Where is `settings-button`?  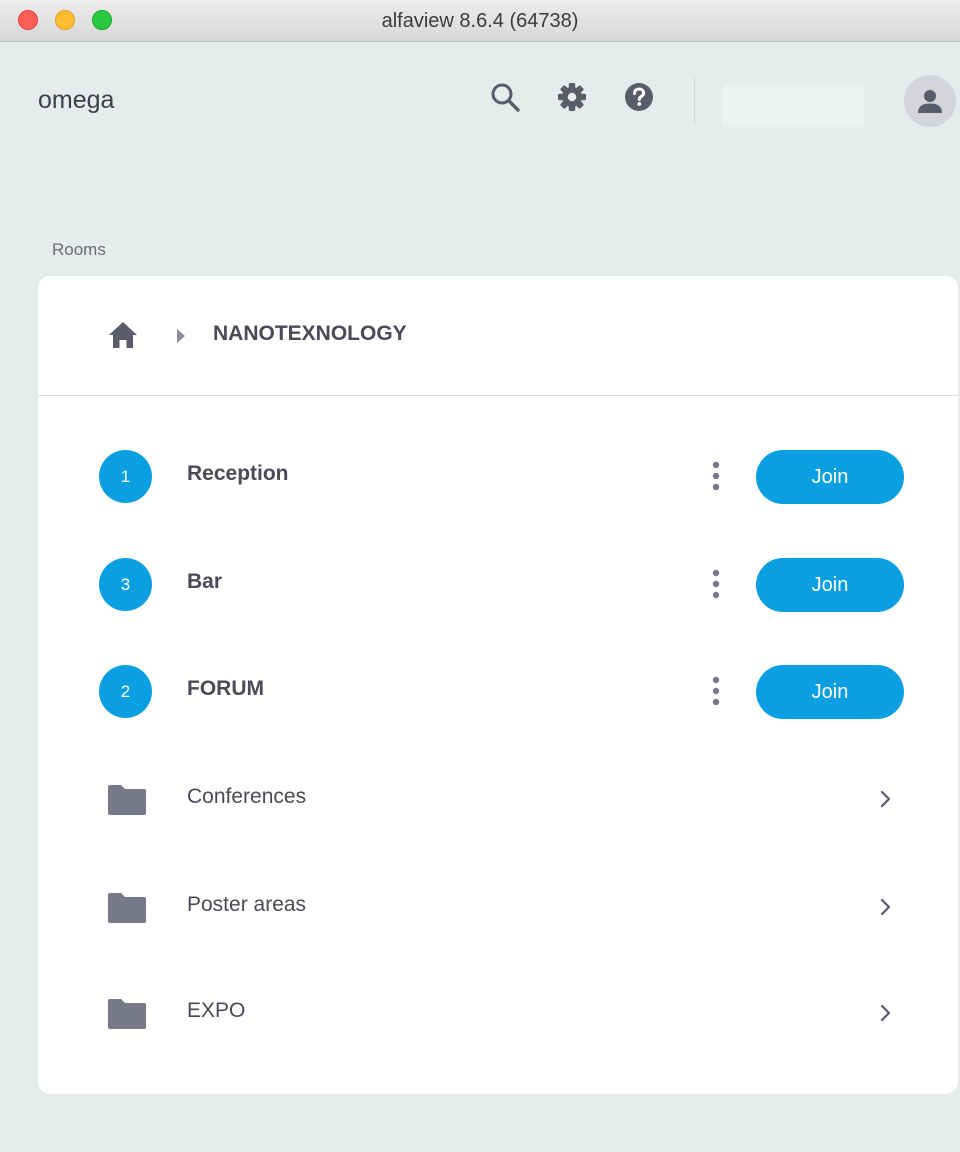 settings-button is located at coordinates (572, 97).